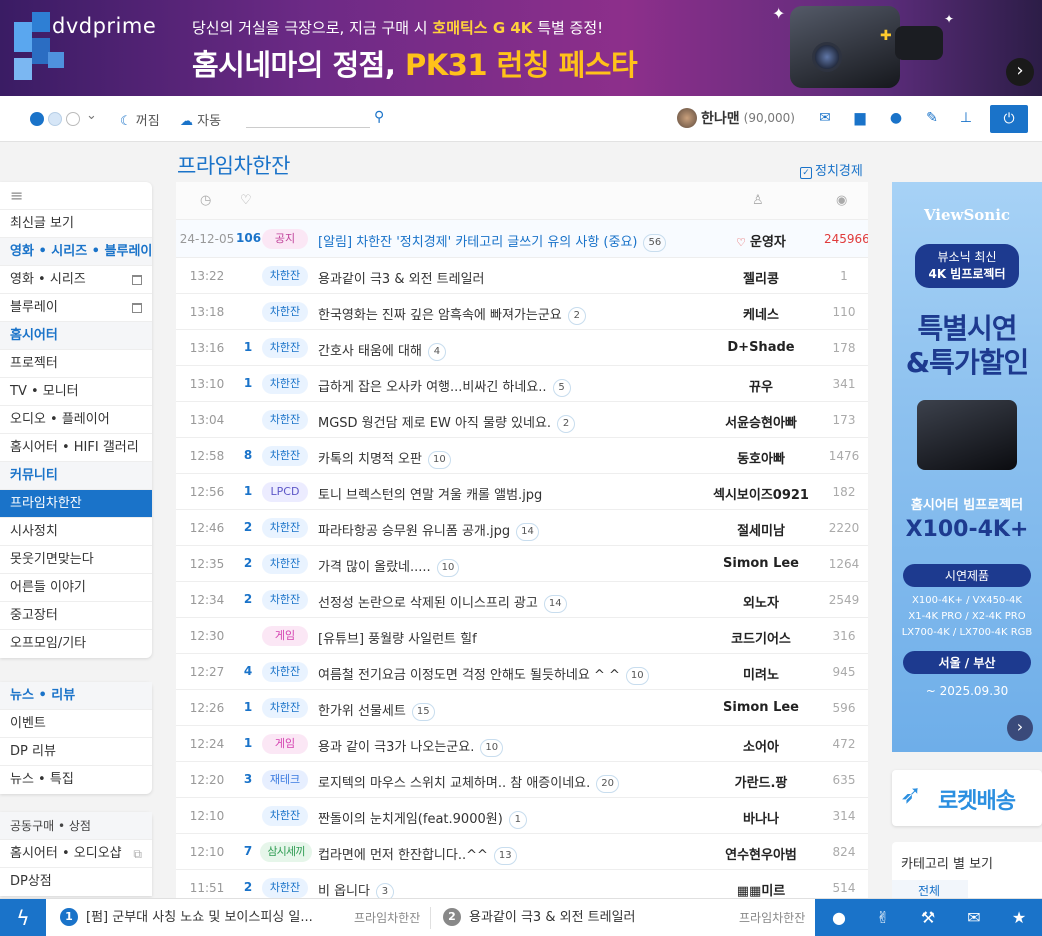  Describe the element at coordinates (205, 200) in the screenshot. I see `clock-icon: ◷` at that location.